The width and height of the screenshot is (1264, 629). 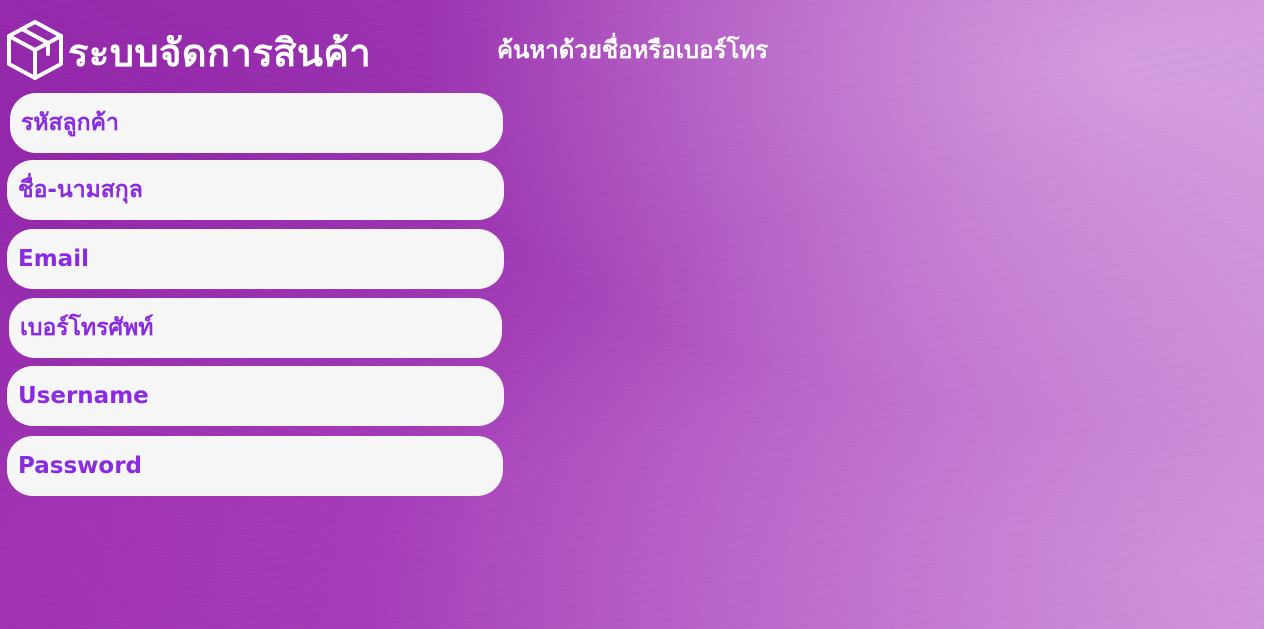 I want to click on password-field: Password, so click(x=255, y=466).